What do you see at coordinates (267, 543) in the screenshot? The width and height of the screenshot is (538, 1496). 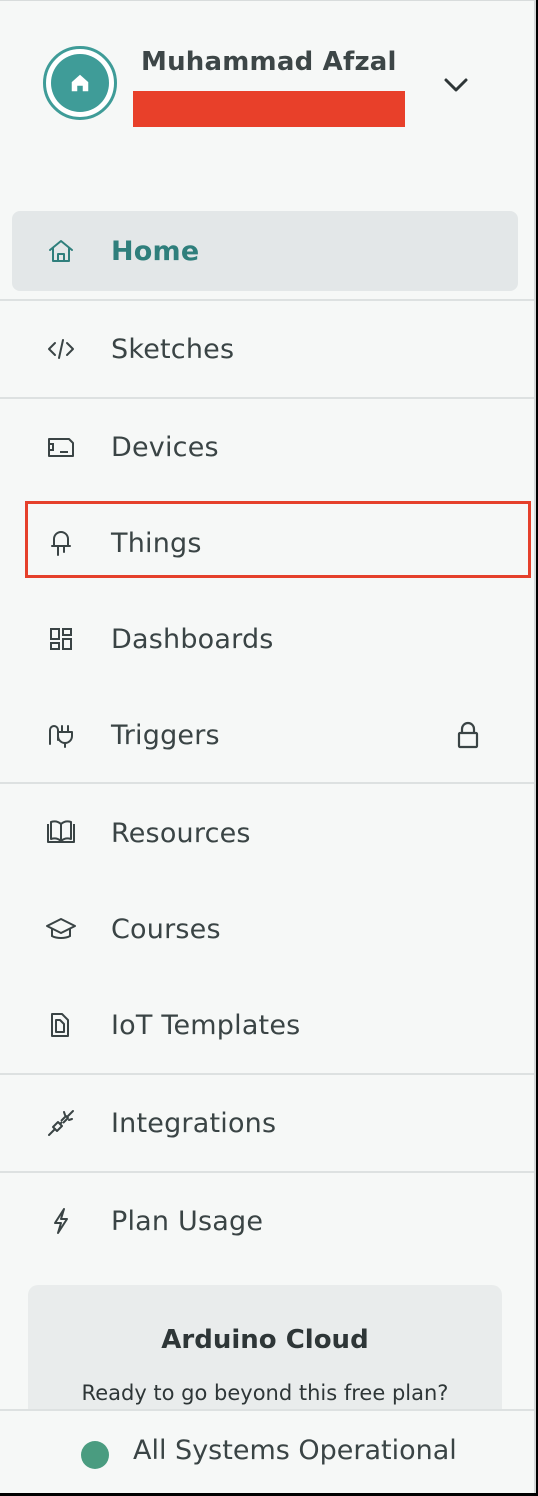 I see `nav-item-things: Things` at bounding box center [267, 543].